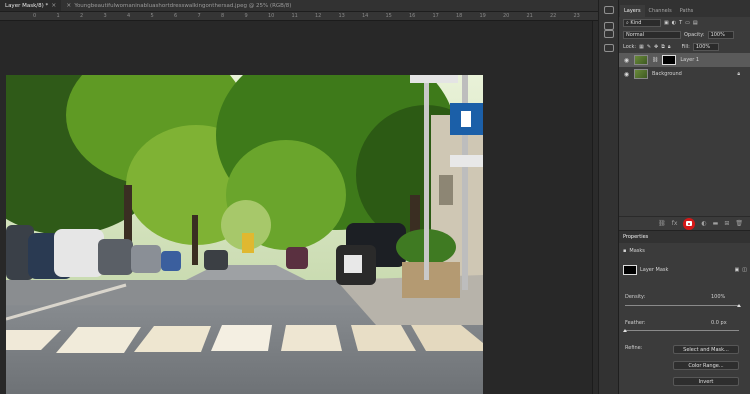  Describe the element at coordinates (739, 223) in the screenshot. I see `trash-icon: 🗑︎` at that location.